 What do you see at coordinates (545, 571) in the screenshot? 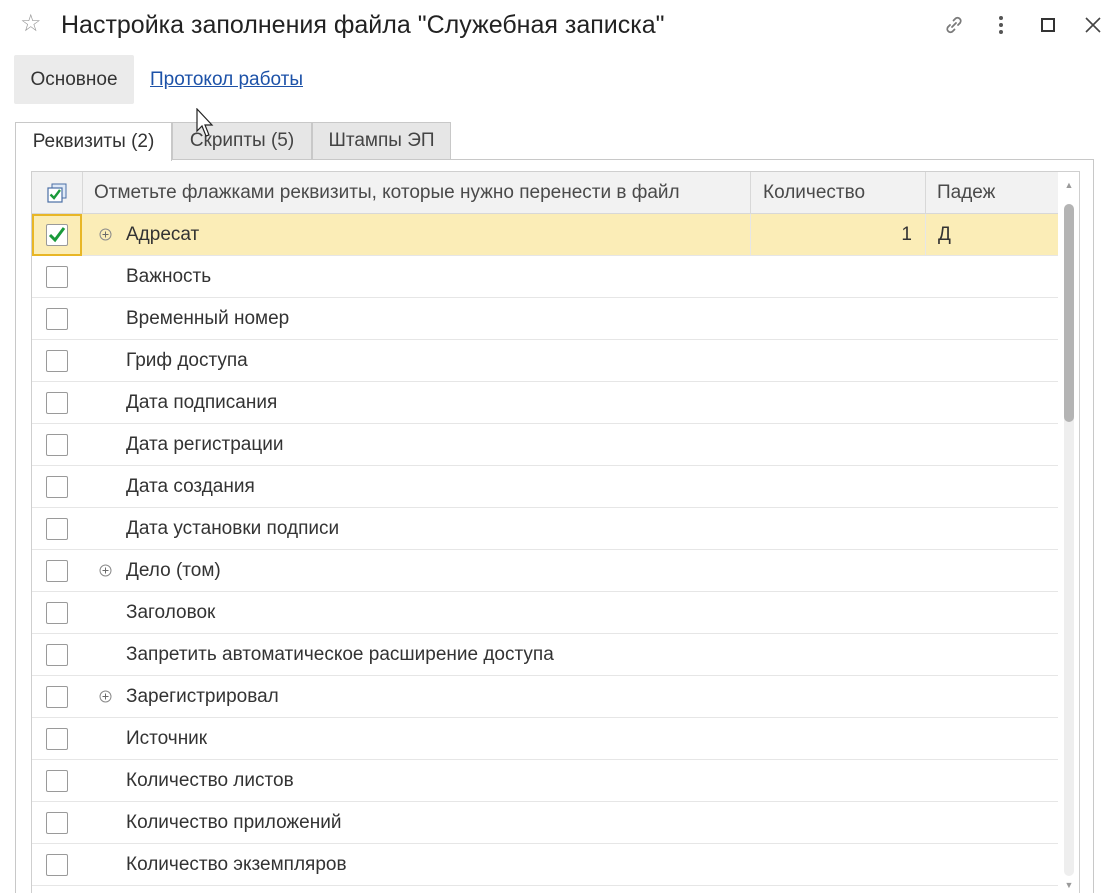
I see `table-row: Дело (том)` at bounding box center [545, 571].